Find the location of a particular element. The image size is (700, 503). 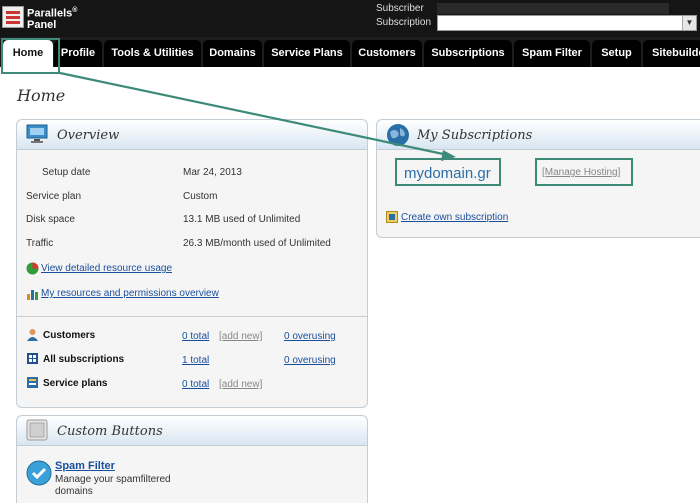

bar-chart-icon is located at coordinates (32, 295).